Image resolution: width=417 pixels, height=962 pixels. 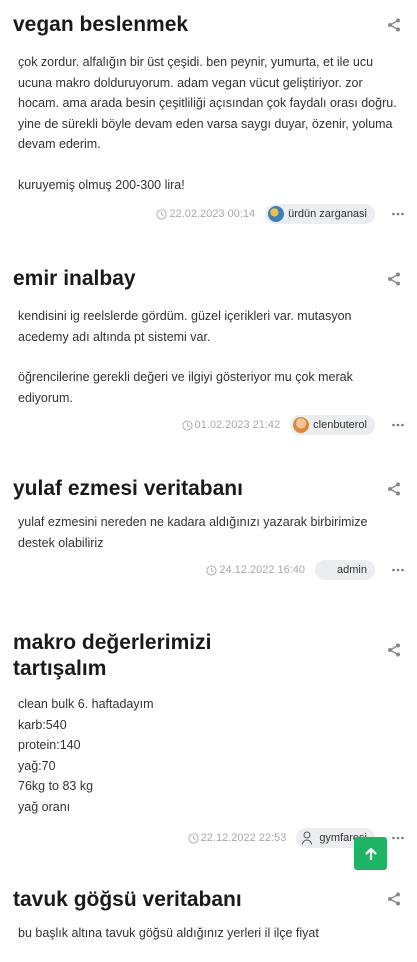 I want to click on author-pill: ürdün zarganasi, so click(x=320, y=214).